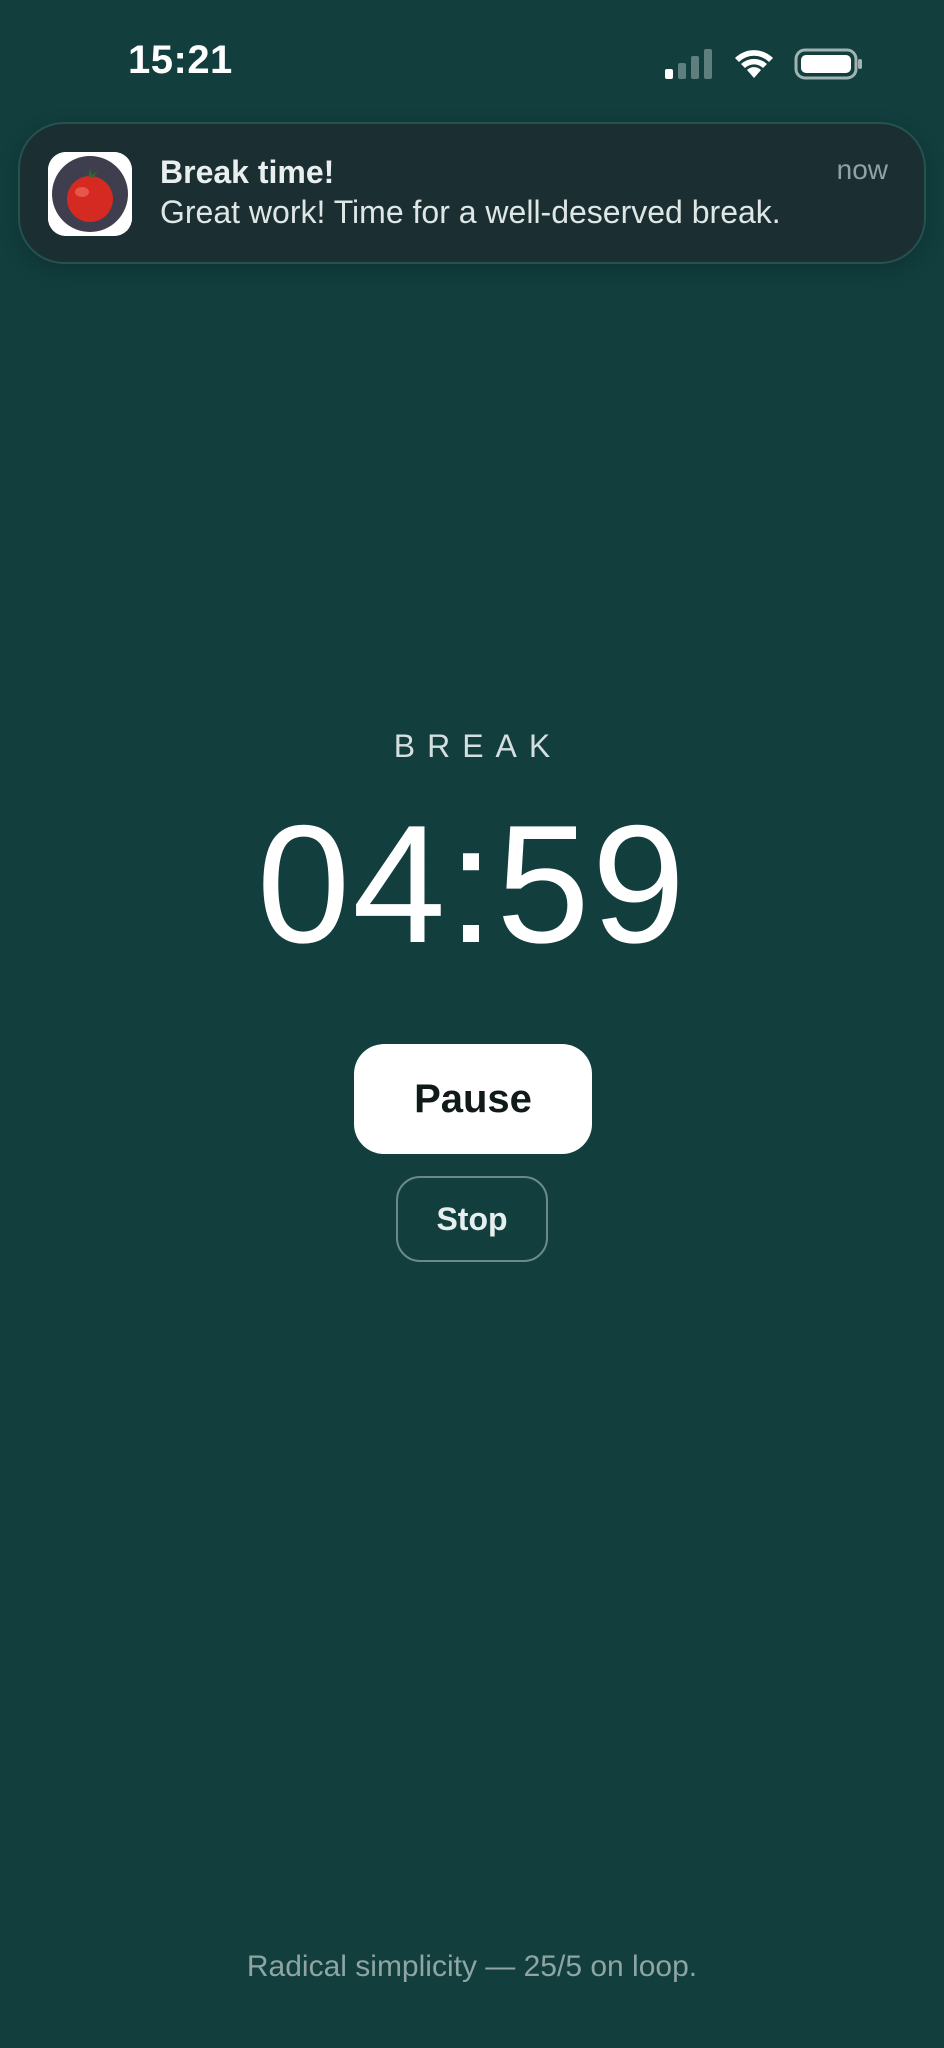 This screenshot has width=944, height=2048. Describe the element at coordinates (247, 172) in the screenshot. I see `notification-title: Break time!` at that location.